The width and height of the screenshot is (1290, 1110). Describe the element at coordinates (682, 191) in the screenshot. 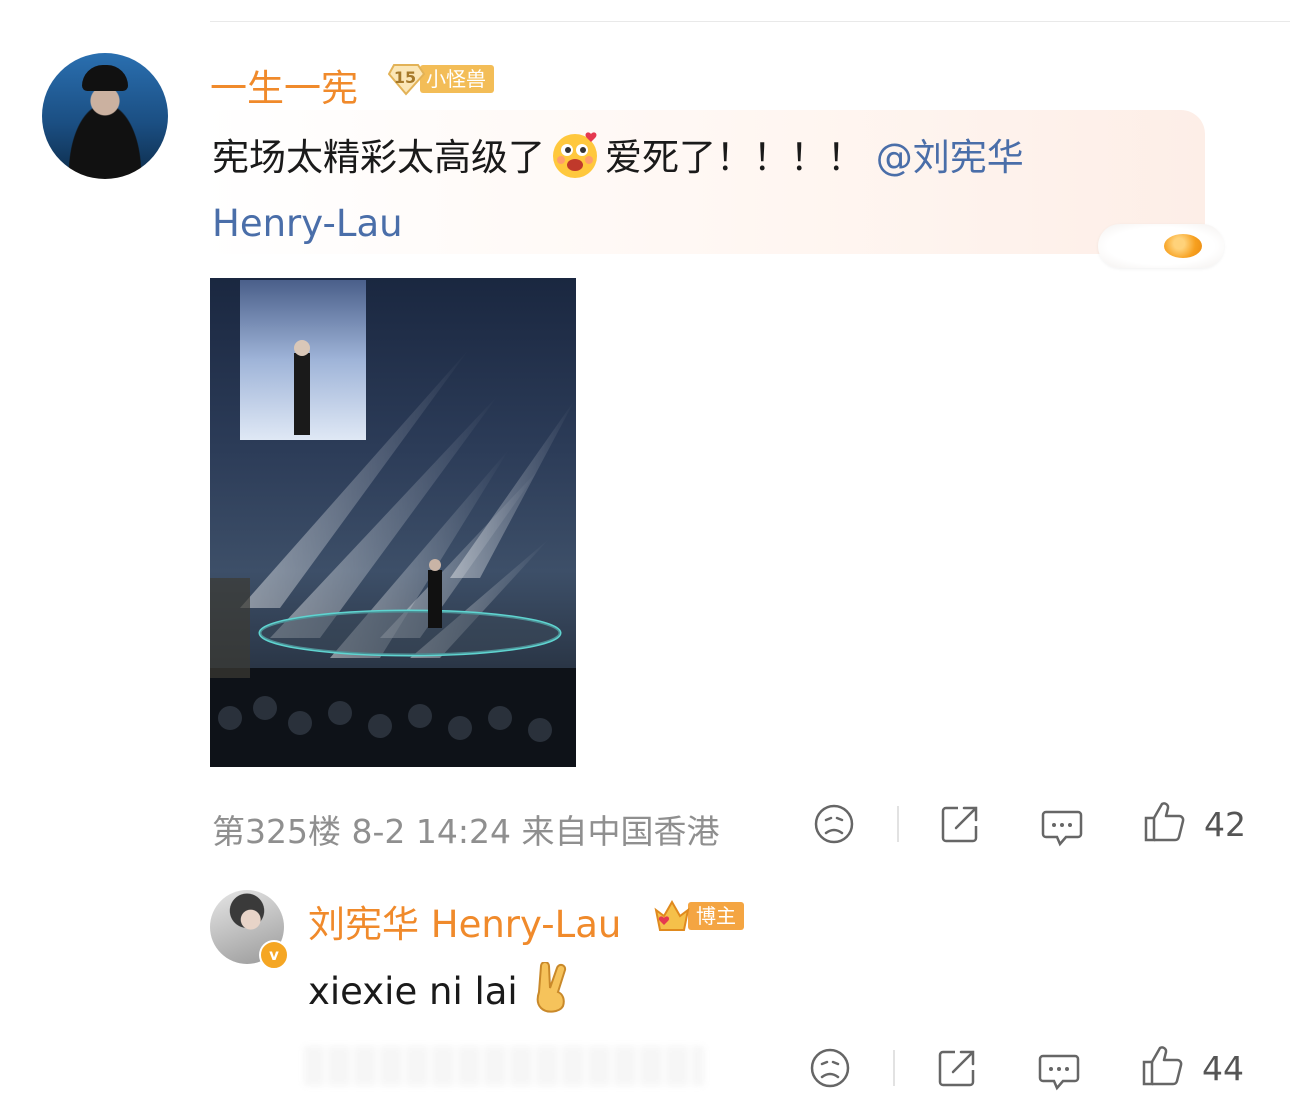

I see `comment-text: 宪场太精彩太高级了 爱死了！！！！ @刘宪华 Henry-Lau` at that location.